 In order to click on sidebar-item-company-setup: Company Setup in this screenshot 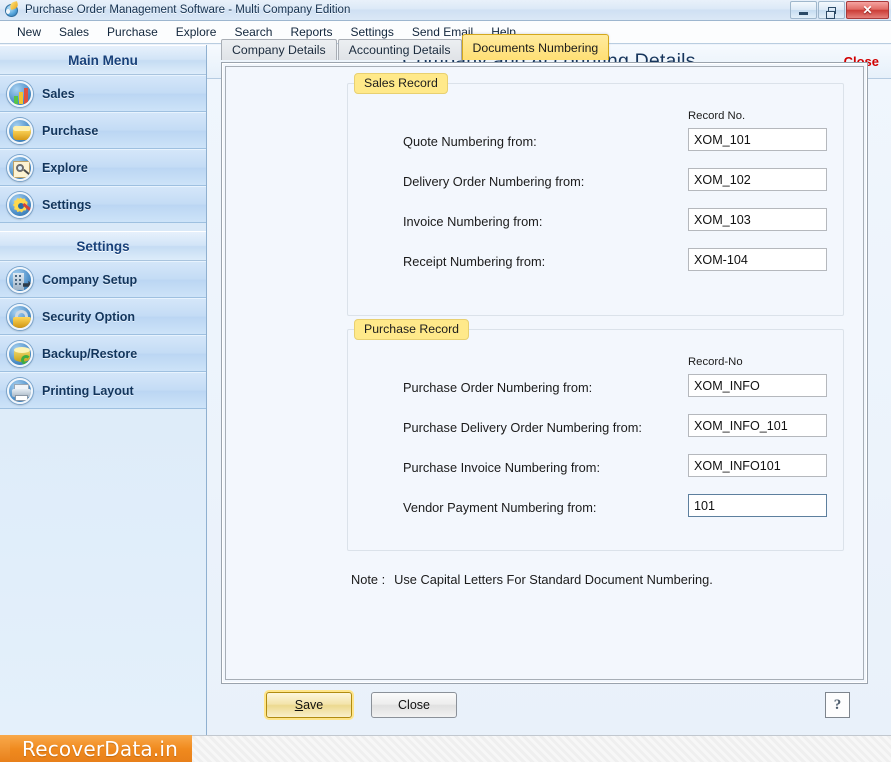, I will do `click(103, 279)`.